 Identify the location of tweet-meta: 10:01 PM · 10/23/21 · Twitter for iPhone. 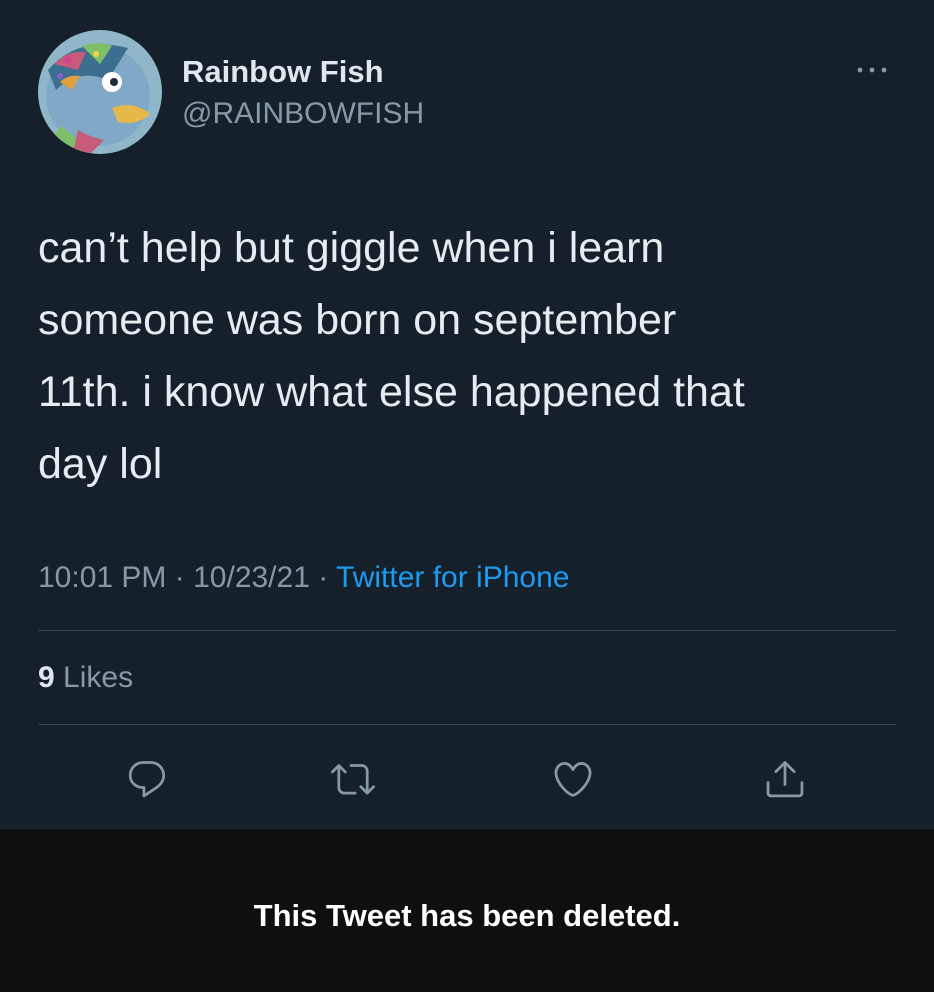
(303, 578).